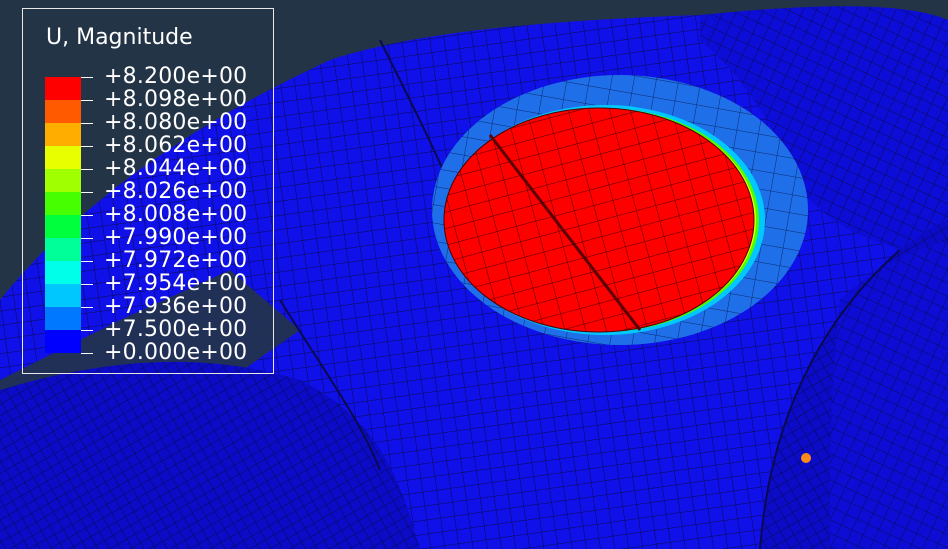 The width and height of the screenshot is (948, 549). I want to click on probe-point-marker, so click(806, 458).